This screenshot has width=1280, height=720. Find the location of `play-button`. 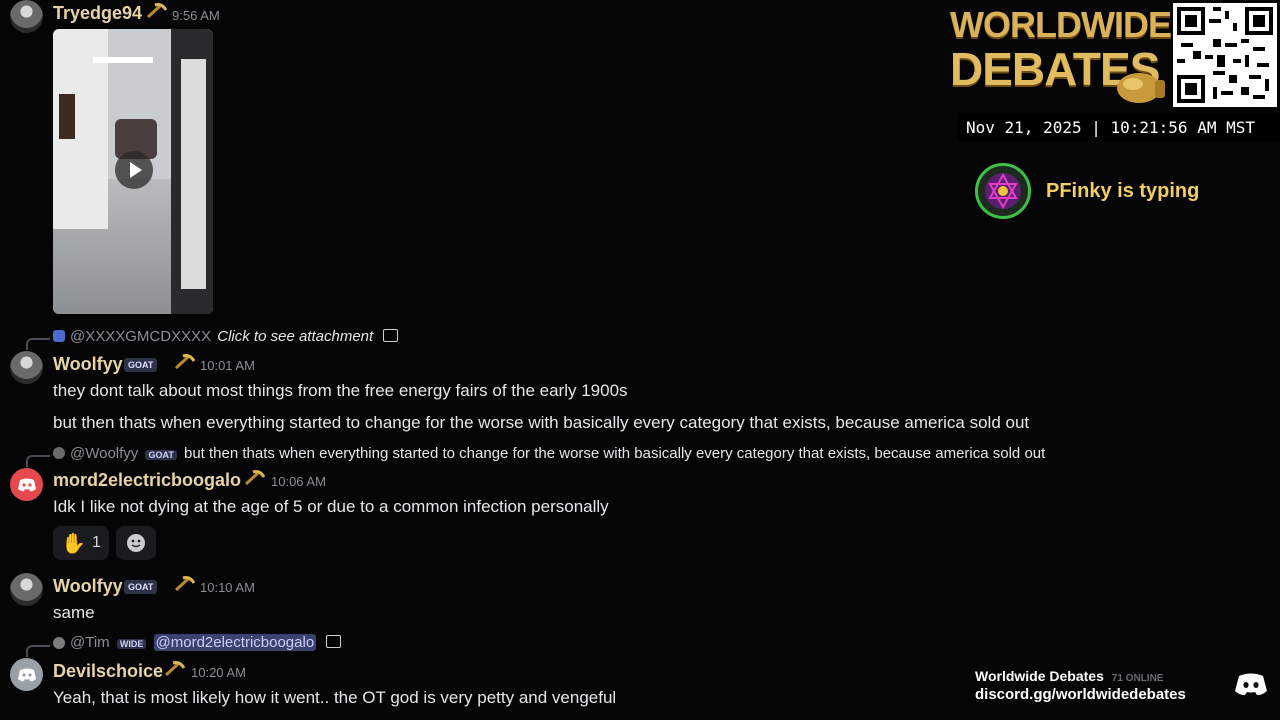

play-button is located at coordinates (134, 170).